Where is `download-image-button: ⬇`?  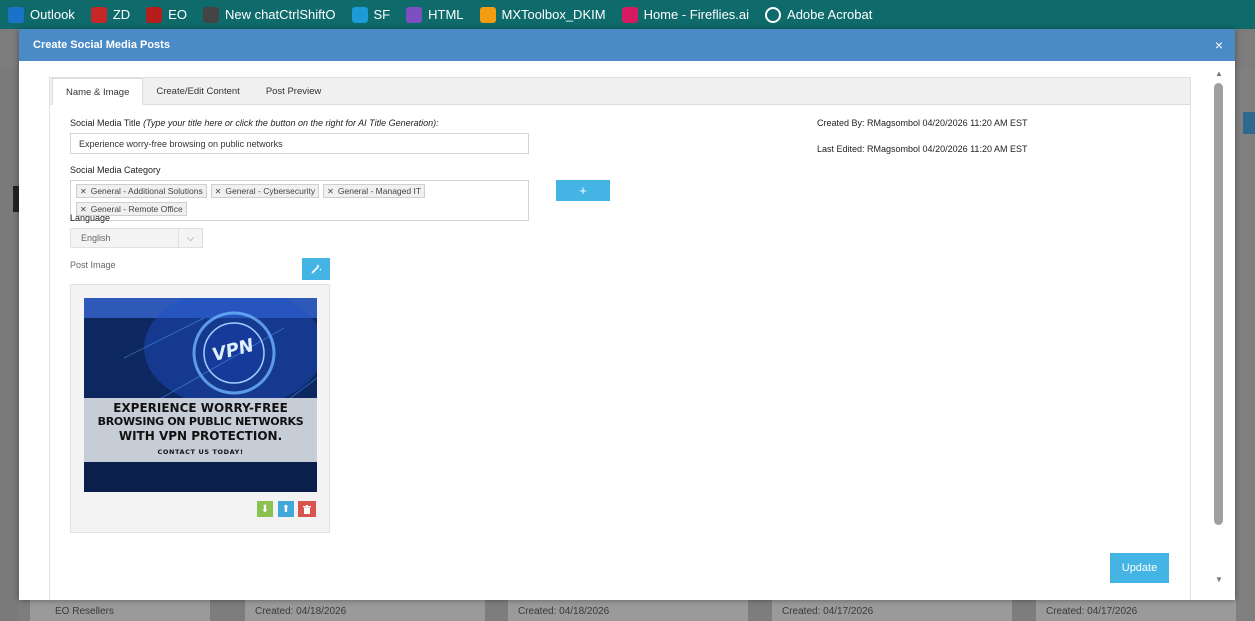
download-image-button: ⬇ is located at coordinates (265, 509).